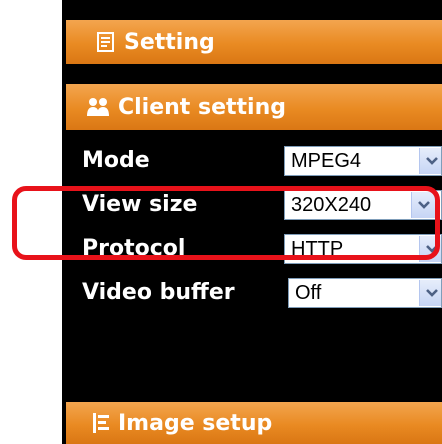 The image size is (442, 444). I want to click on image-setup-header: Image setup, so click(254, 423).